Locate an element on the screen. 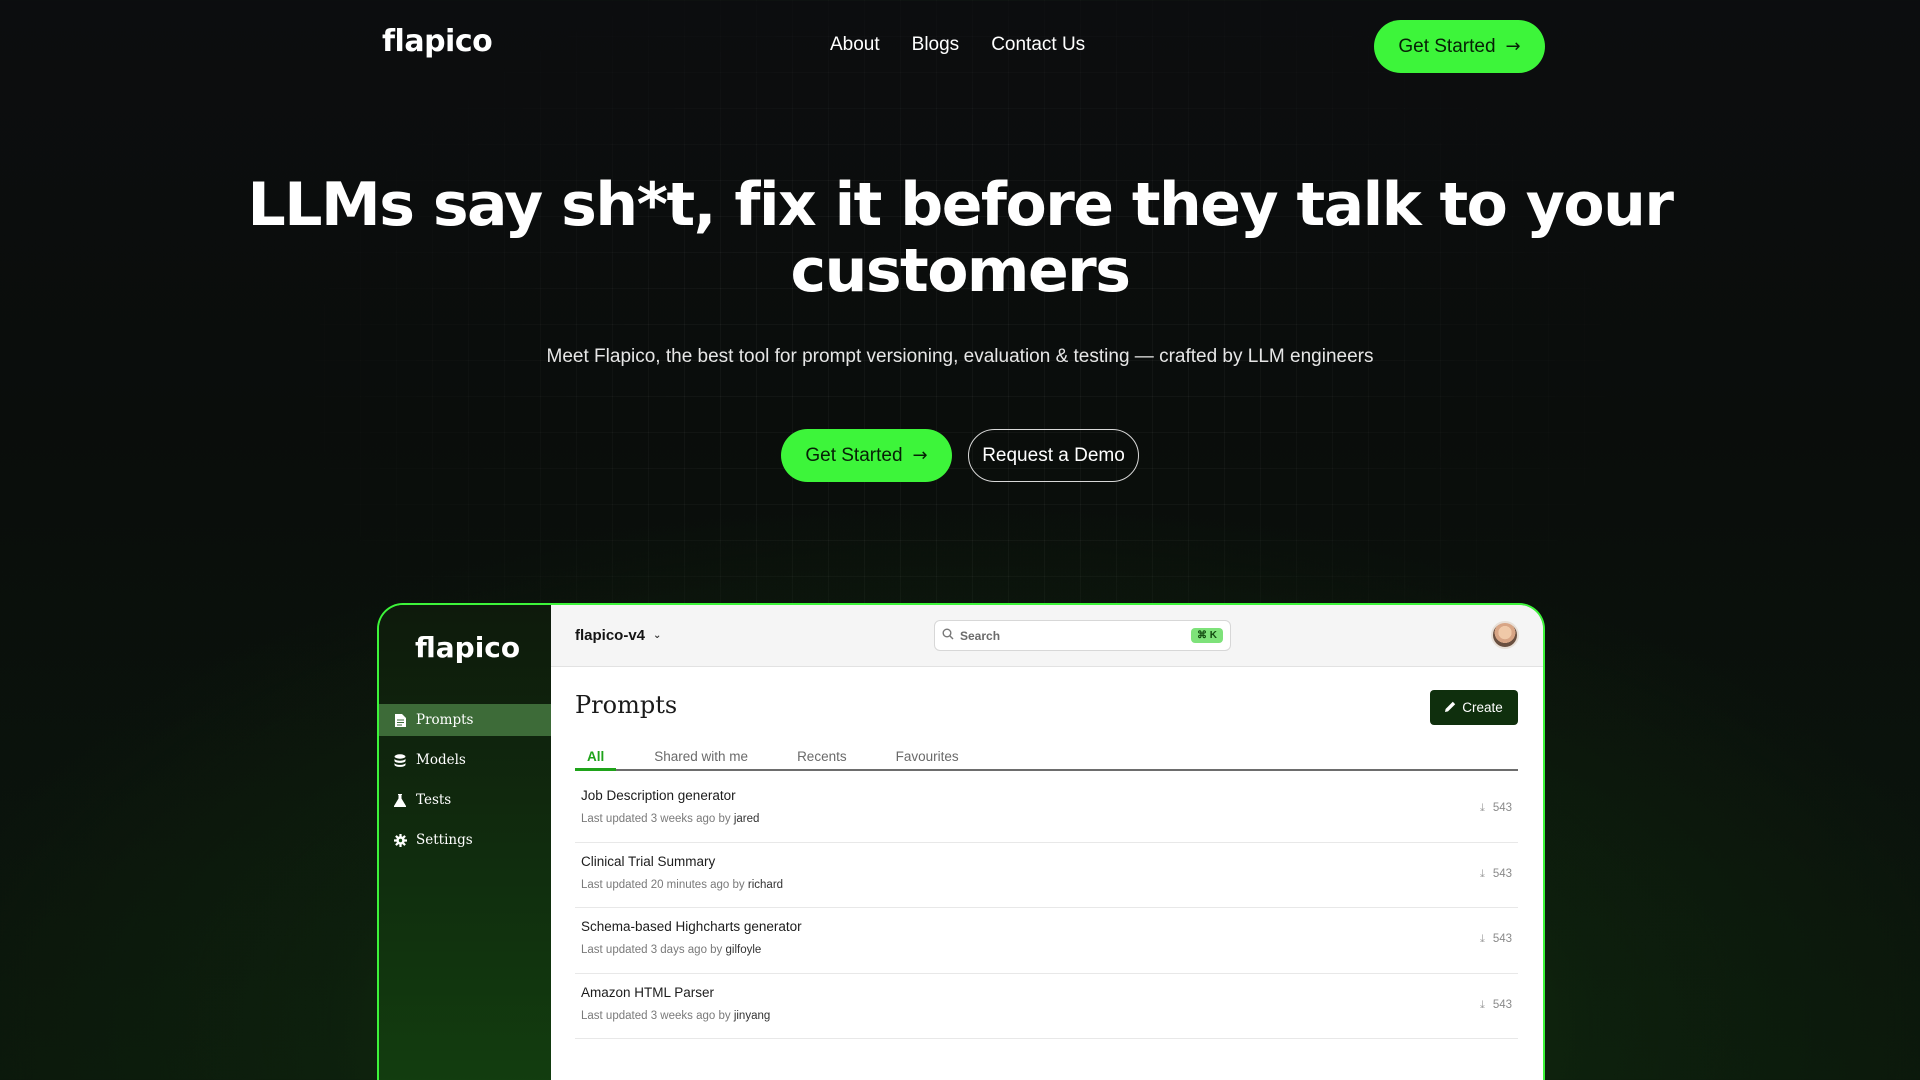 This screenshot has width=1920, height=1080. prompt-updated: Last updated 20 minutes ago by is located at coordinates (663, 884).